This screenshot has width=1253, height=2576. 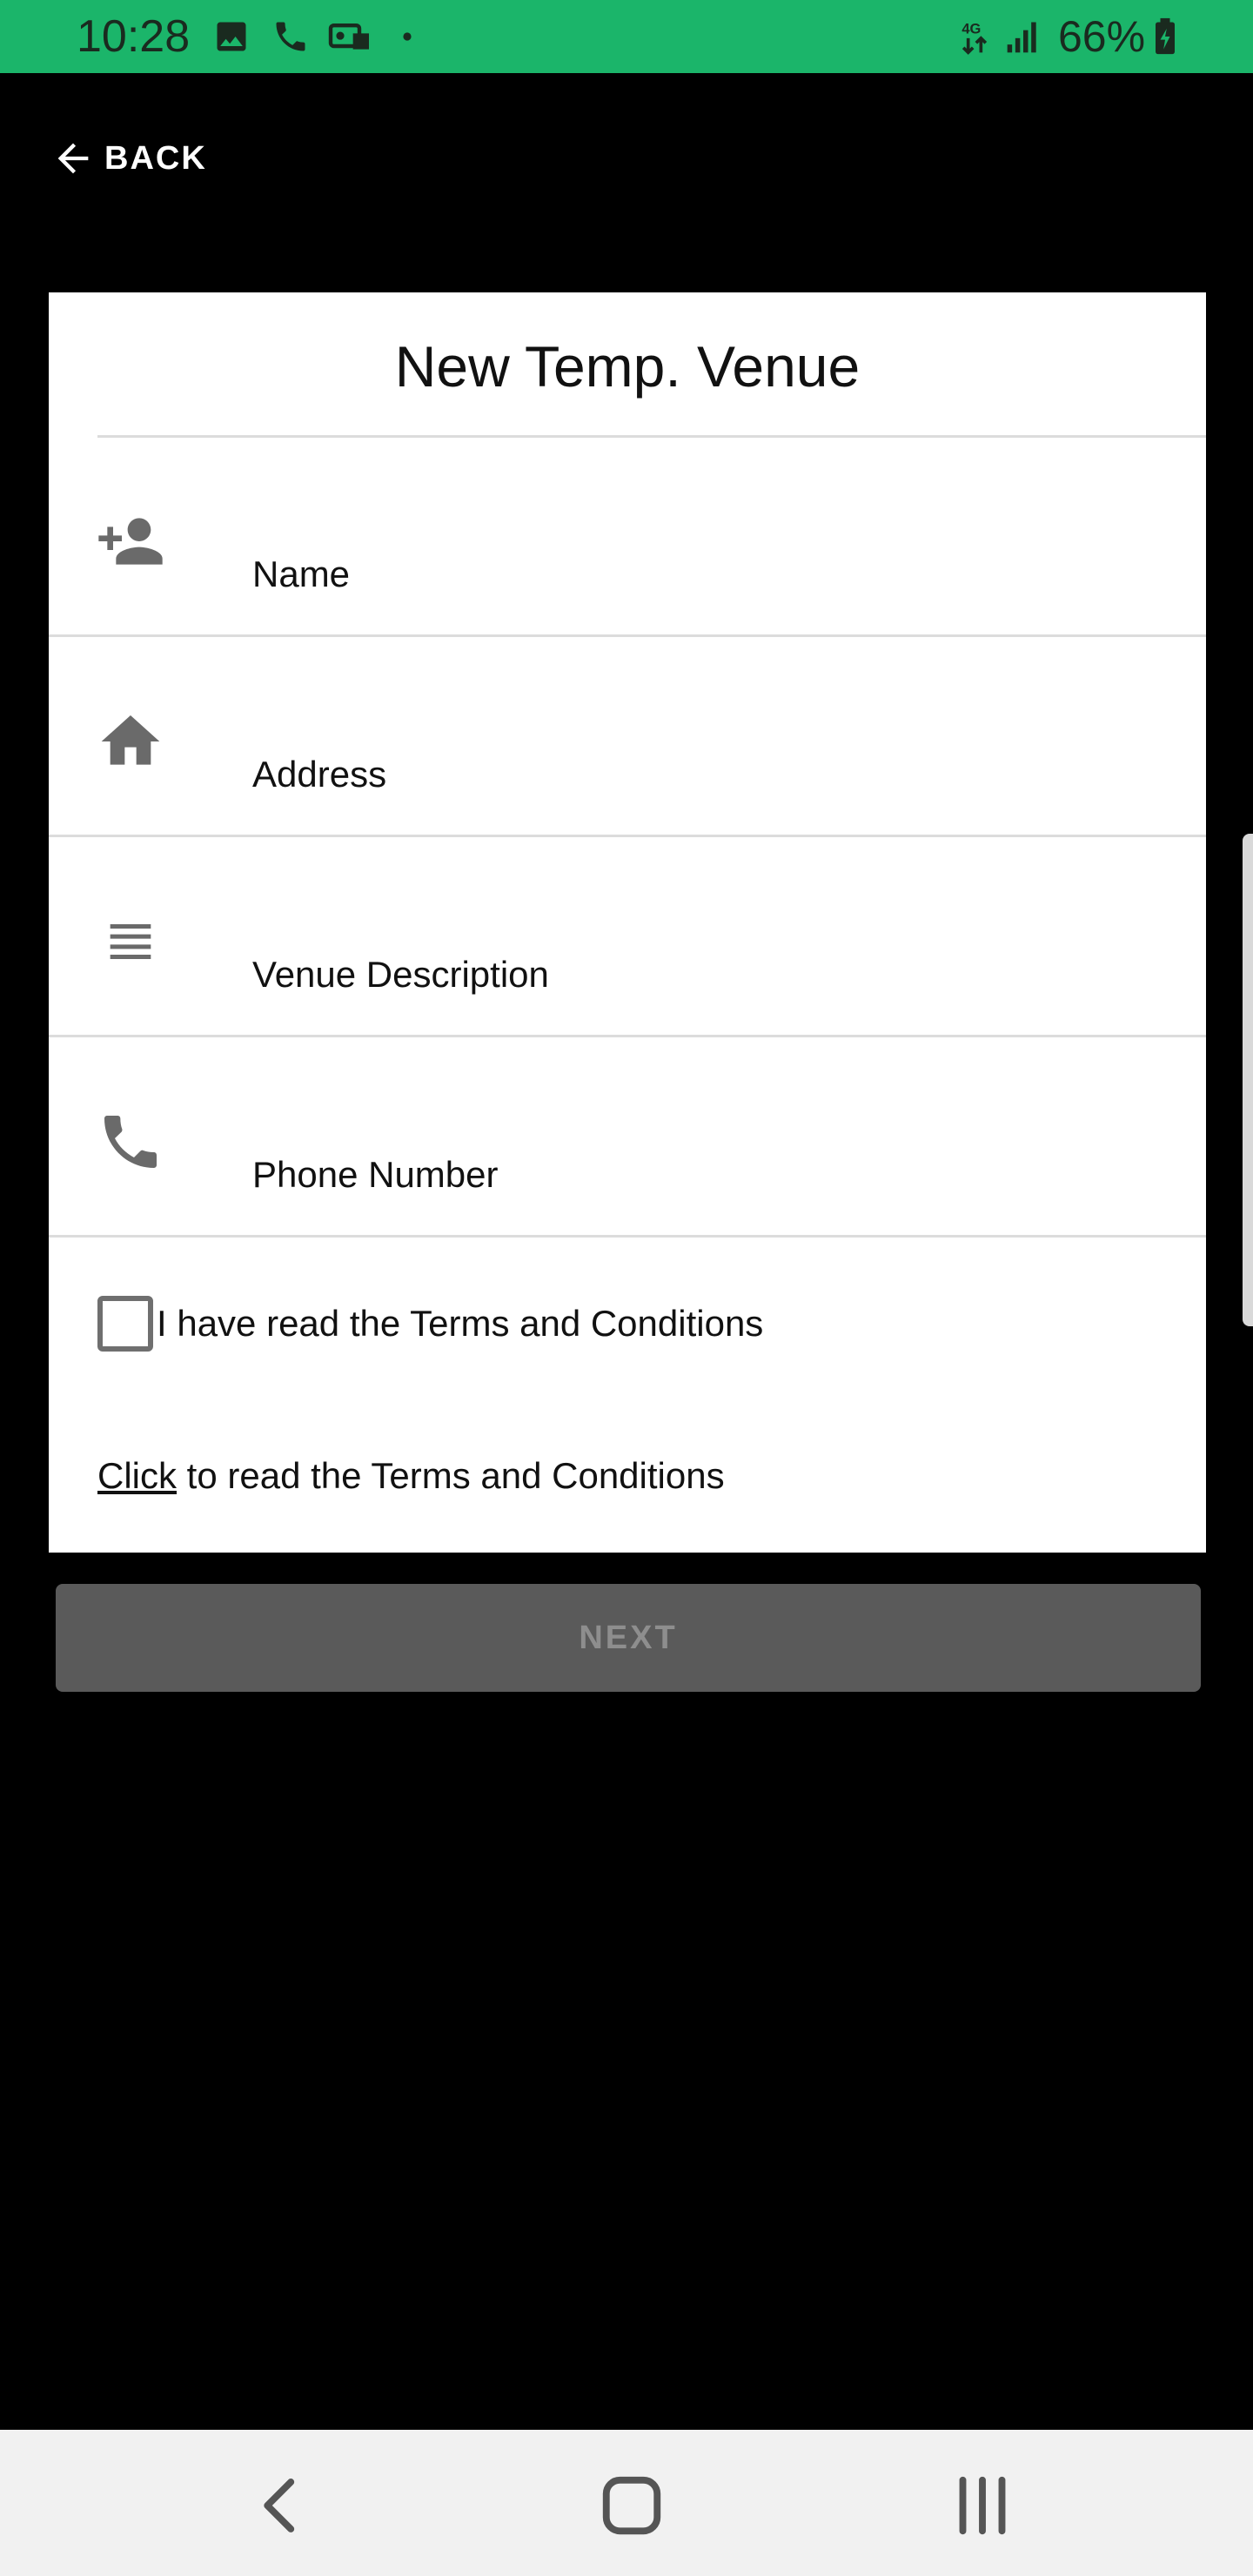 What do you see at coordinates (460, 1323) in the screenshot?
I see `terms-checkbox-label: I have read the Terms and Conditions` at bounding box center [460, 1323].